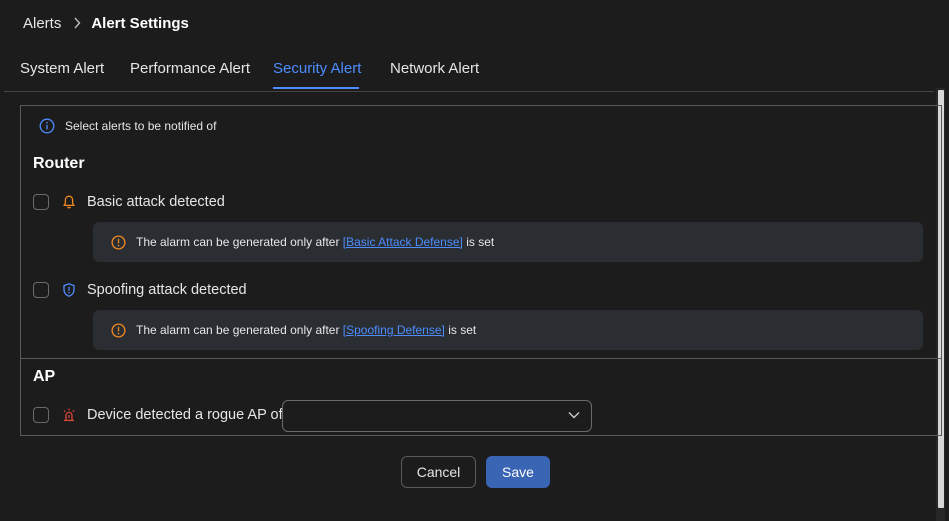 This screenshot has width=949, height=521. Describe the element at coordinates (41, 415) in the screenshot. I see `rogue-ap-checkbox` at that location.